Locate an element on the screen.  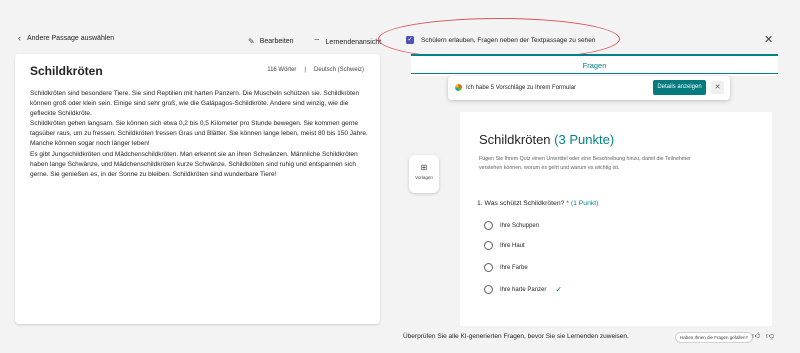
learner-view-label: Lernendenansicht is located at coordinates (353, 42).